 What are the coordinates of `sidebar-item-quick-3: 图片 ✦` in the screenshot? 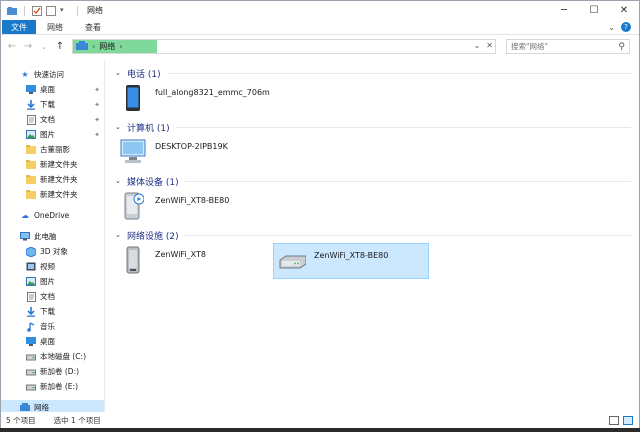 It's located at (52, 134).